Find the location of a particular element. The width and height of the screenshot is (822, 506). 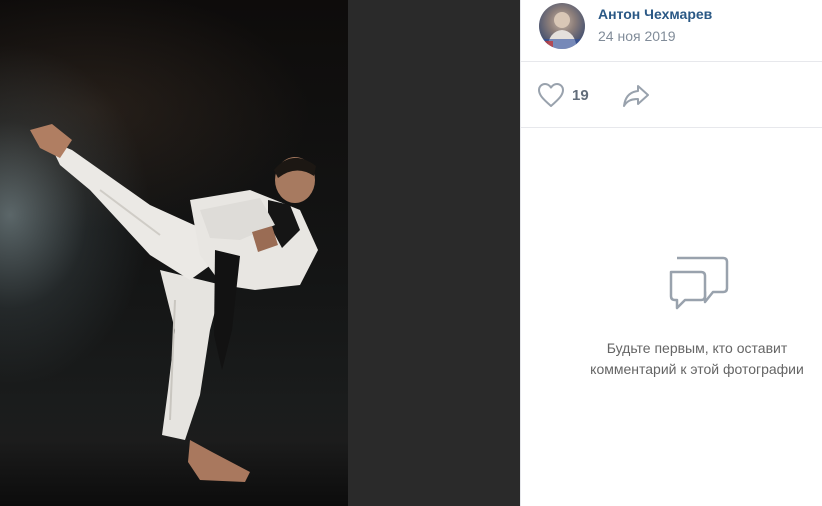

empty-message-line-2: комментарий к этой фотографии is located at coordinates (697, 369).